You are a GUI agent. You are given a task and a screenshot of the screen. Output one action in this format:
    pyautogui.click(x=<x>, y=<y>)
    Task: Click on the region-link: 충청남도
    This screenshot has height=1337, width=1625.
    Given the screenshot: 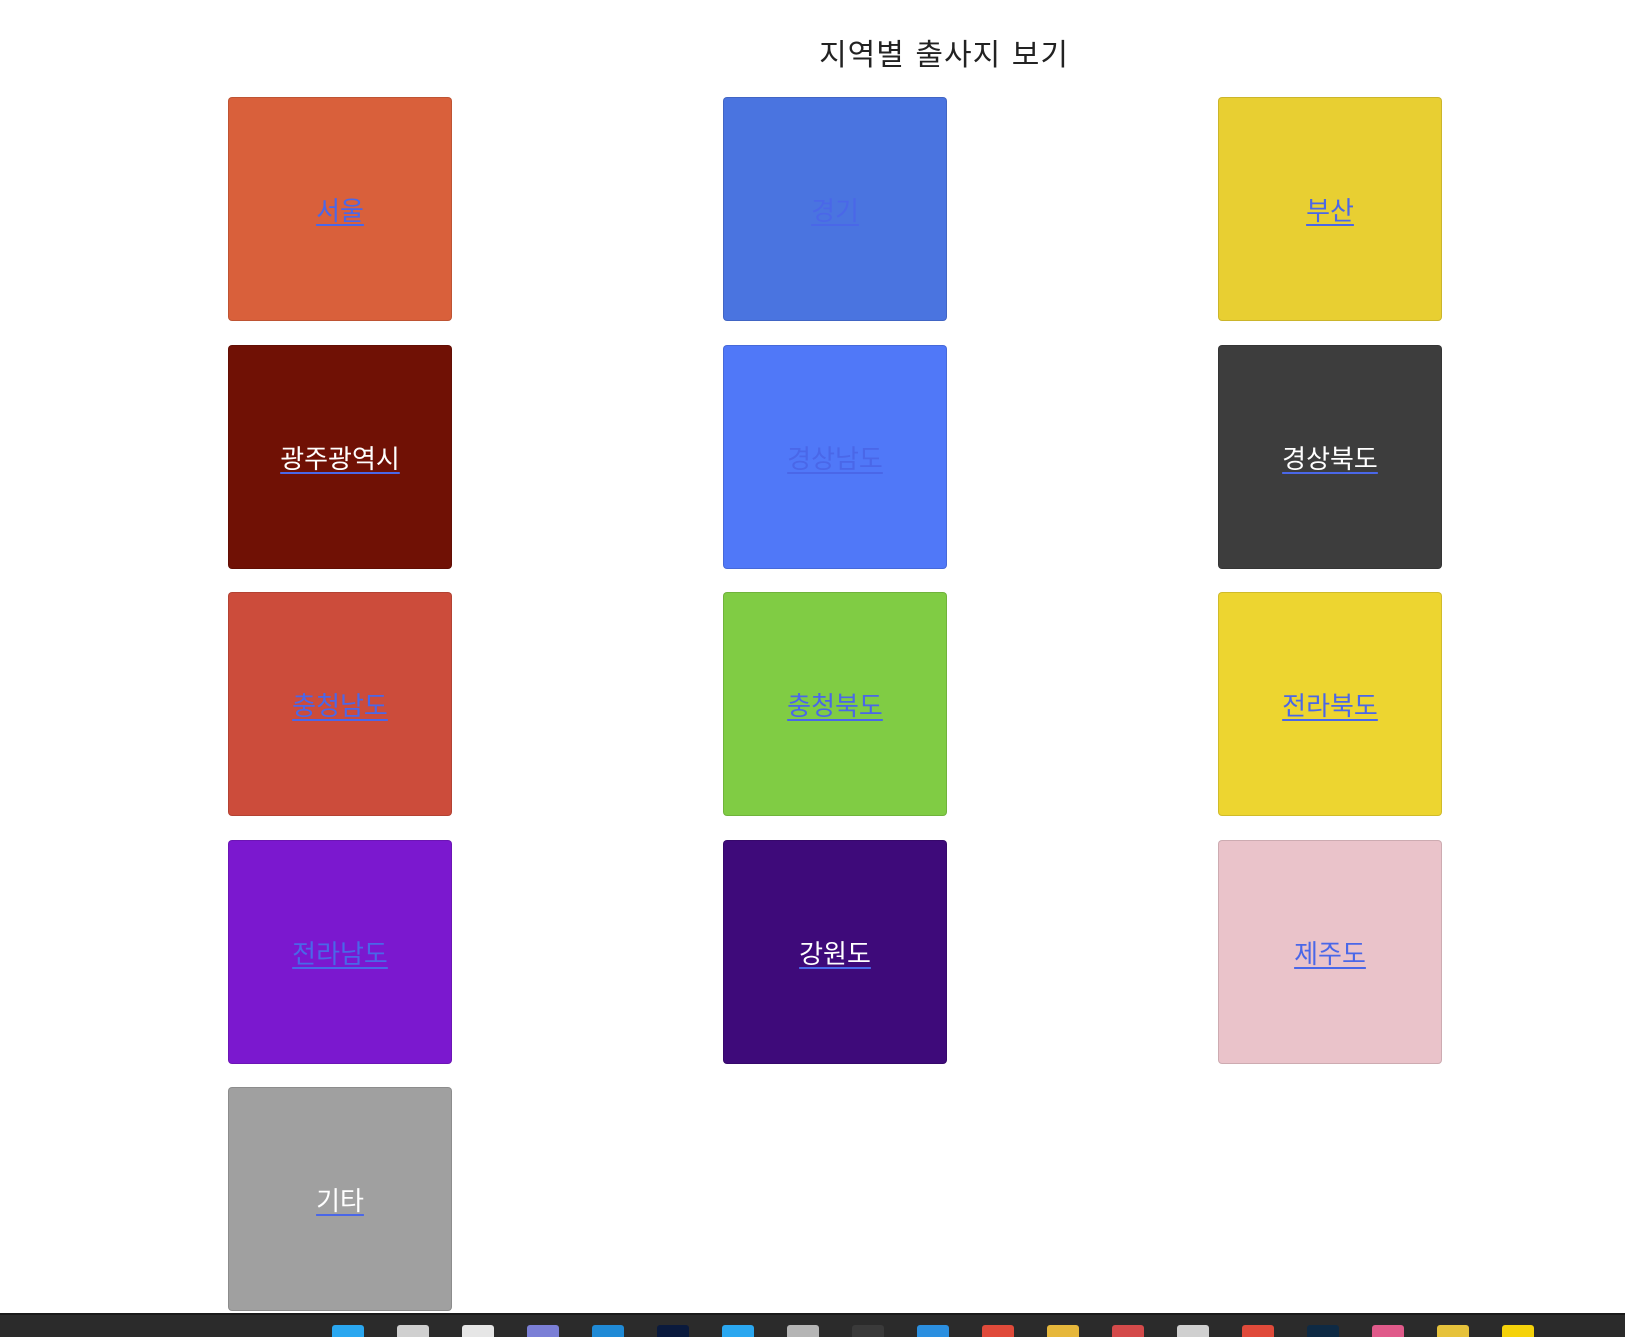 What is the action you would take?
    pyautogui.click(x=340, y=704)
    